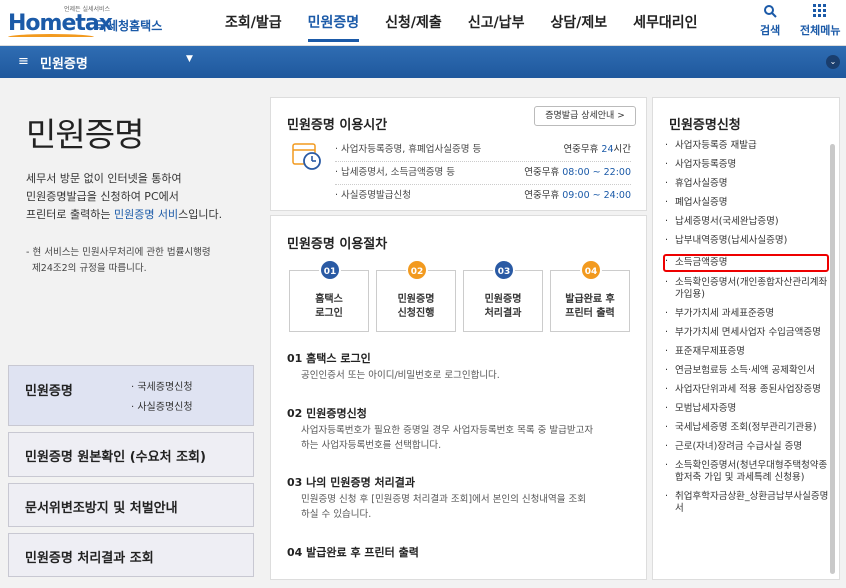 This screenshot has width=846, height=588. Describe the element at coordinates (483, 150) in the screenshot. I see `hours-row: · 사업자등록증명, 휴폐업사실증명 등 연중무휴 24시간` at that location.